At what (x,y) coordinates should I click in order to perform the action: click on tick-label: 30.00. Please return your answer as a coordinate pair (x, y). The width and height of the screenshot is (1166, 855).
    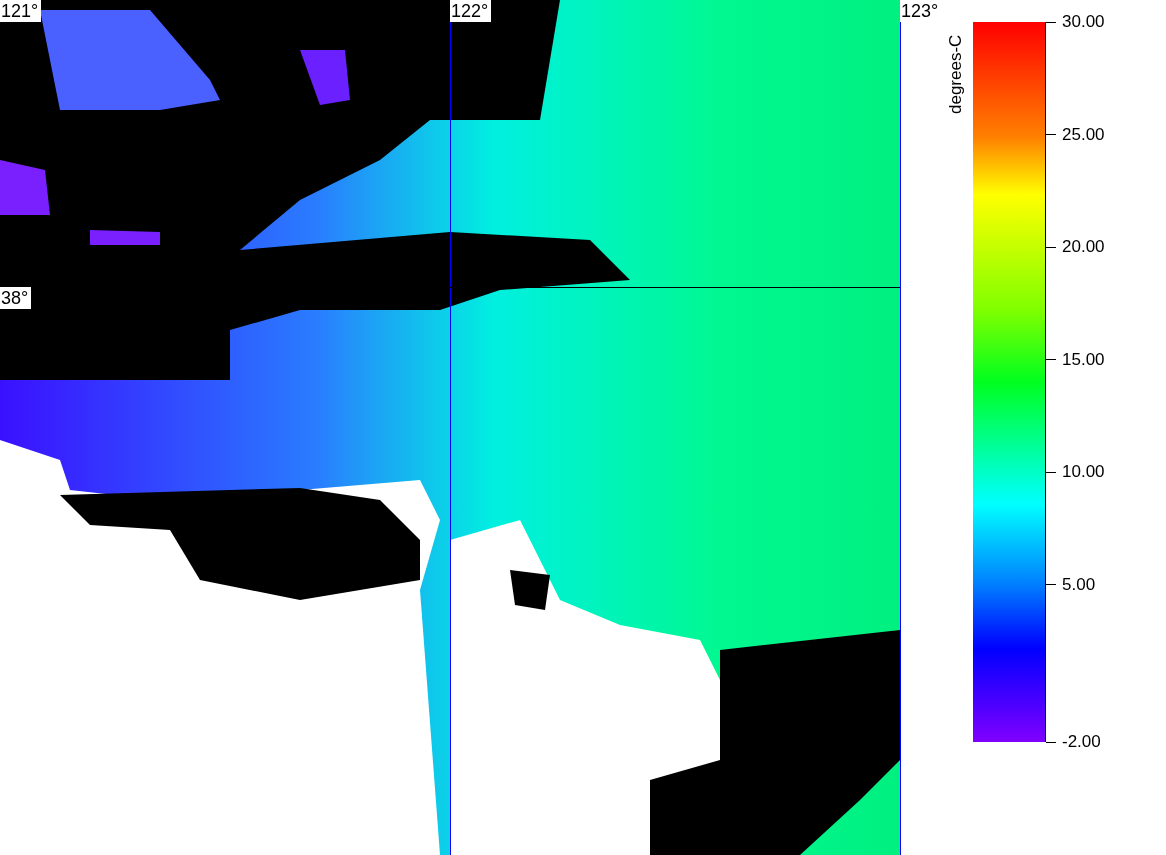
    Looking at the image, I should click on (1083, 22).